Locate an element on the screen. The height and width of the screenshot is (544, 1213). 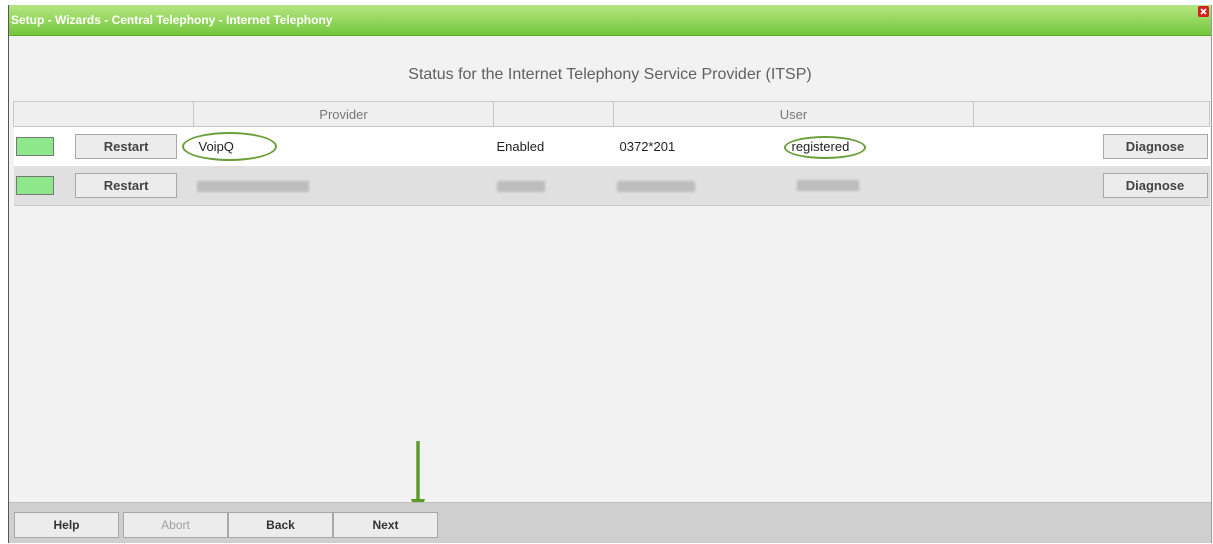
provider-state: Enabled is located at coordinates (520, 146).